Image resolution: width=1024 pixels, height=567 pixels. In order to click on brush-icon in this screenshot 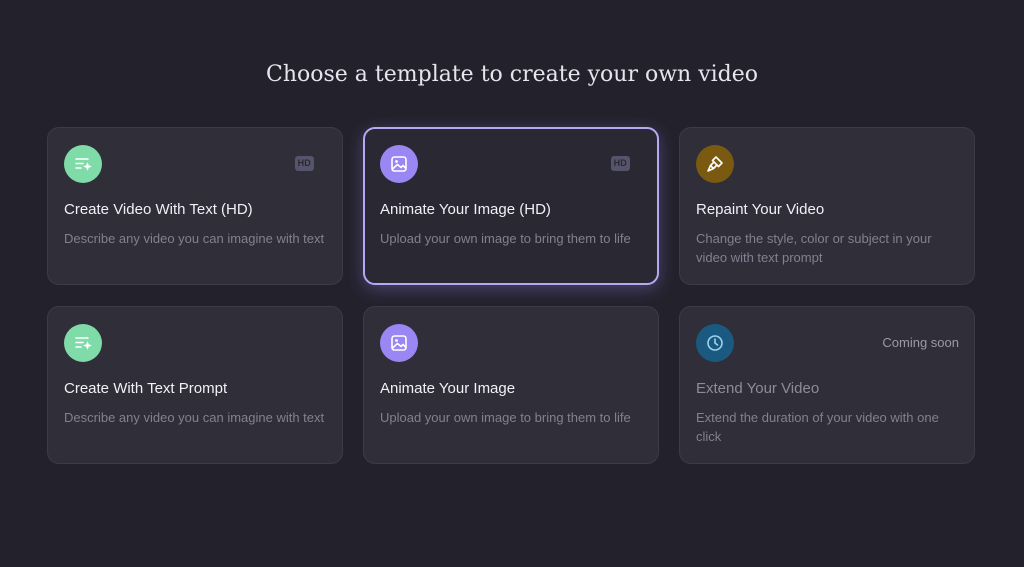, I will do `click(715, 164)`.